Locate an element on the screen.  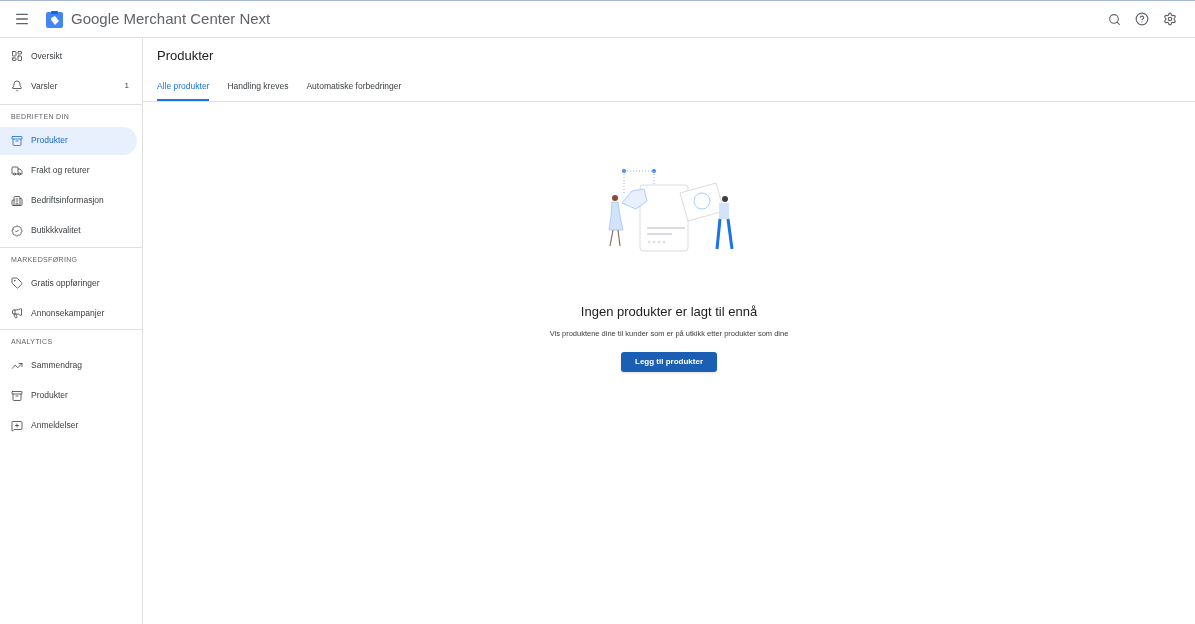
app-title: Google Merchant Center Next is located at coordinates (171, 18).